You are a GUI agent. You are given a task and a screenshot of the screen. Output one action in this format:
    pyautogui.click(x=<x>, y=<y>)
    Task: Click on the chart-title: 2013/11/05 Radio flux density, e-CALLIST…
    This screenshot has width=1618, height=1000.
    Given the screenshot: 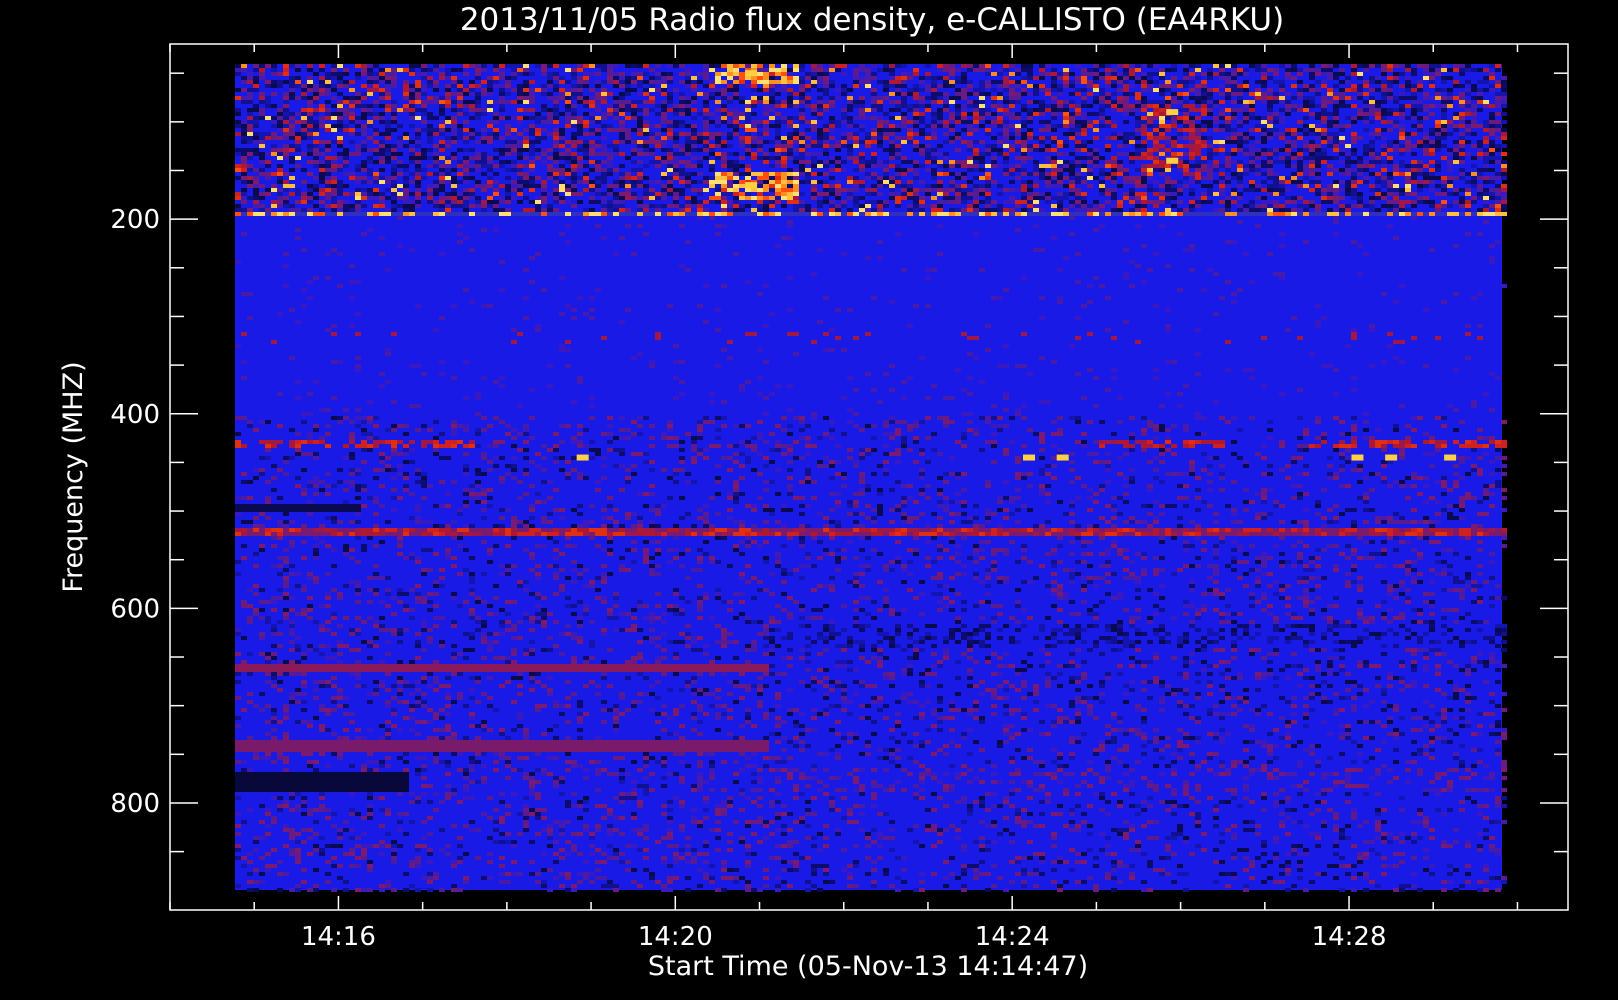 What is the action you would take?
    pyautogui.click(x=872, y=20)
    